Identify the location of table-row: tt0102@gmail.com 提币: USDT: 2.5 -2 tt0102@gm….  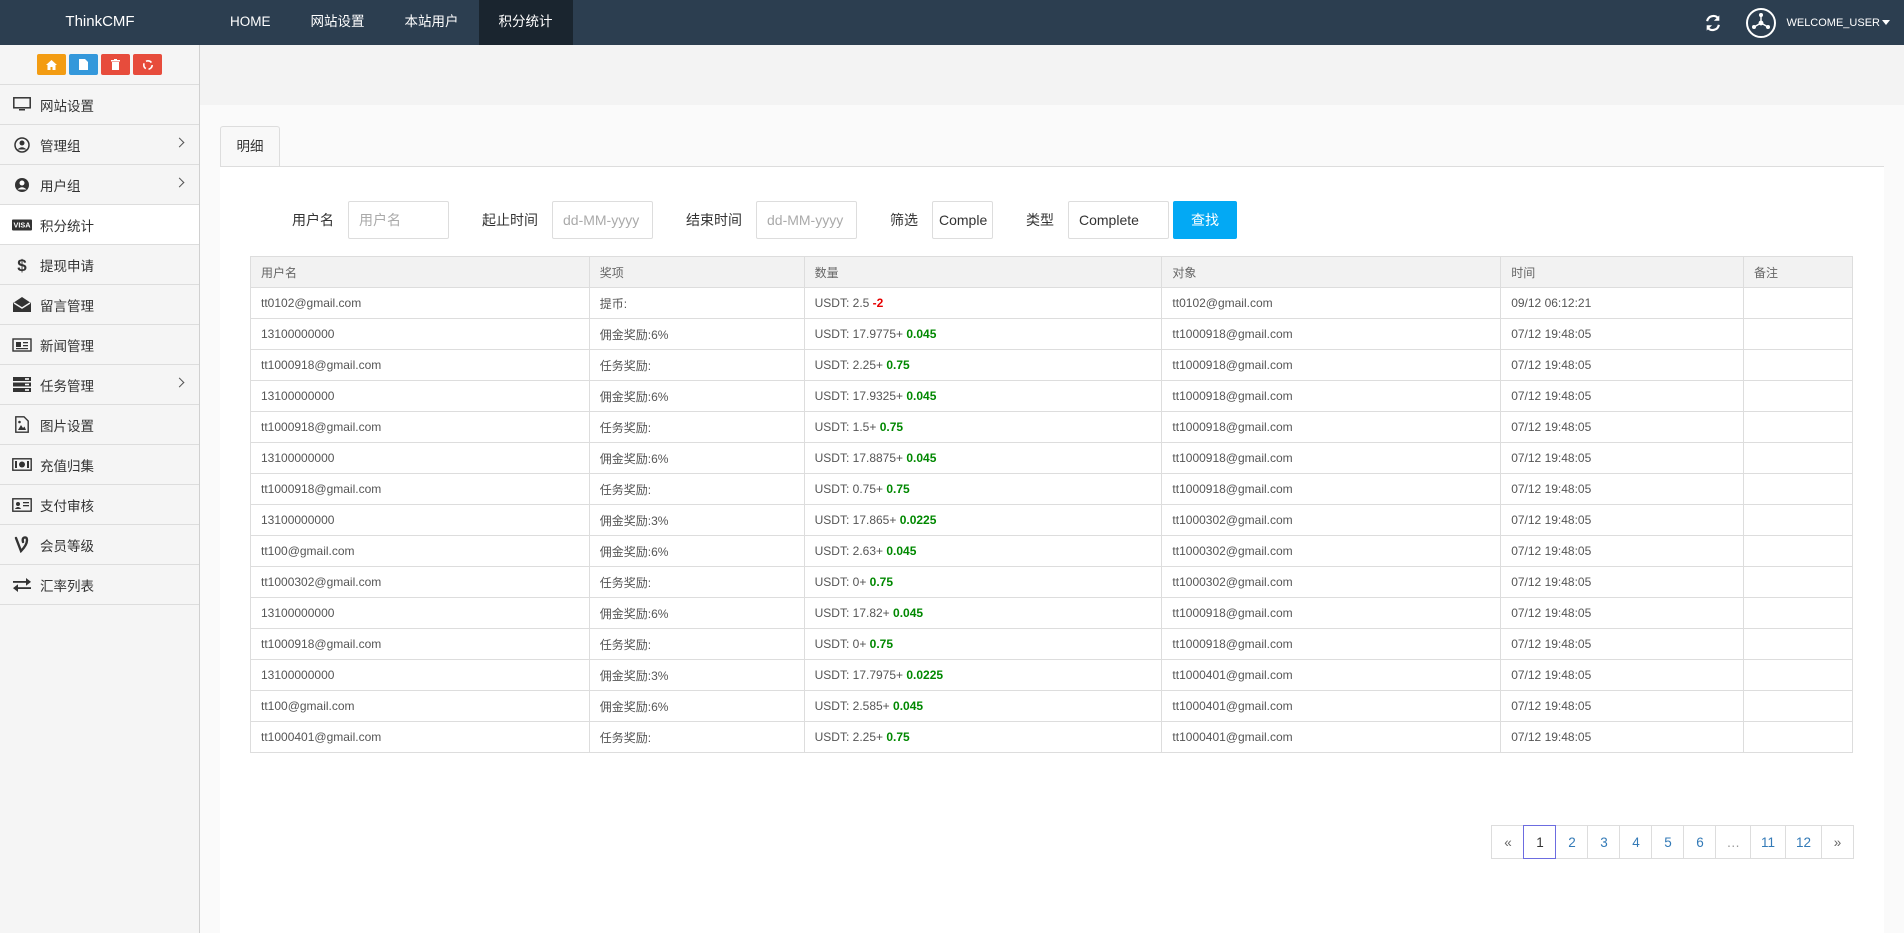
(1051, 303).